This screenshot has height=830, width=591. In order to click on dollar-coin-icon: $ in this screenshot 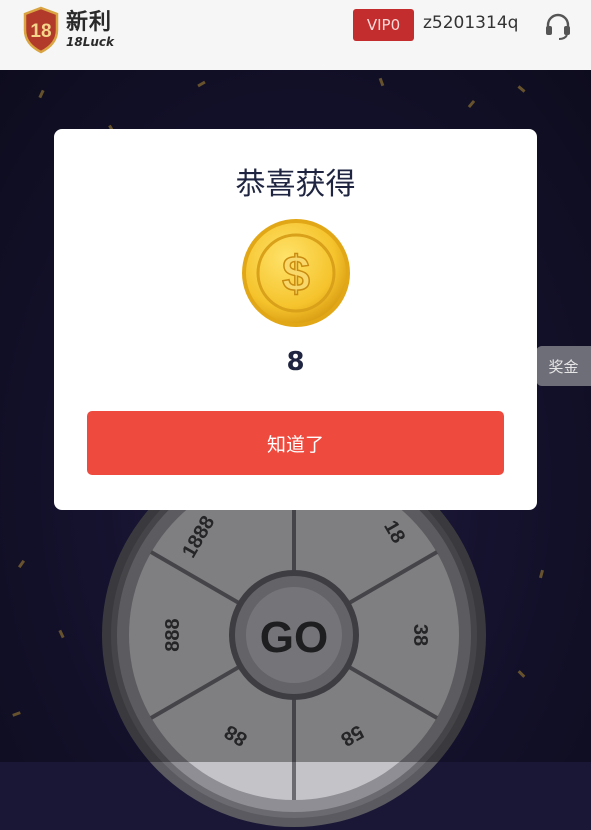, I will do `click(296, 273)`.